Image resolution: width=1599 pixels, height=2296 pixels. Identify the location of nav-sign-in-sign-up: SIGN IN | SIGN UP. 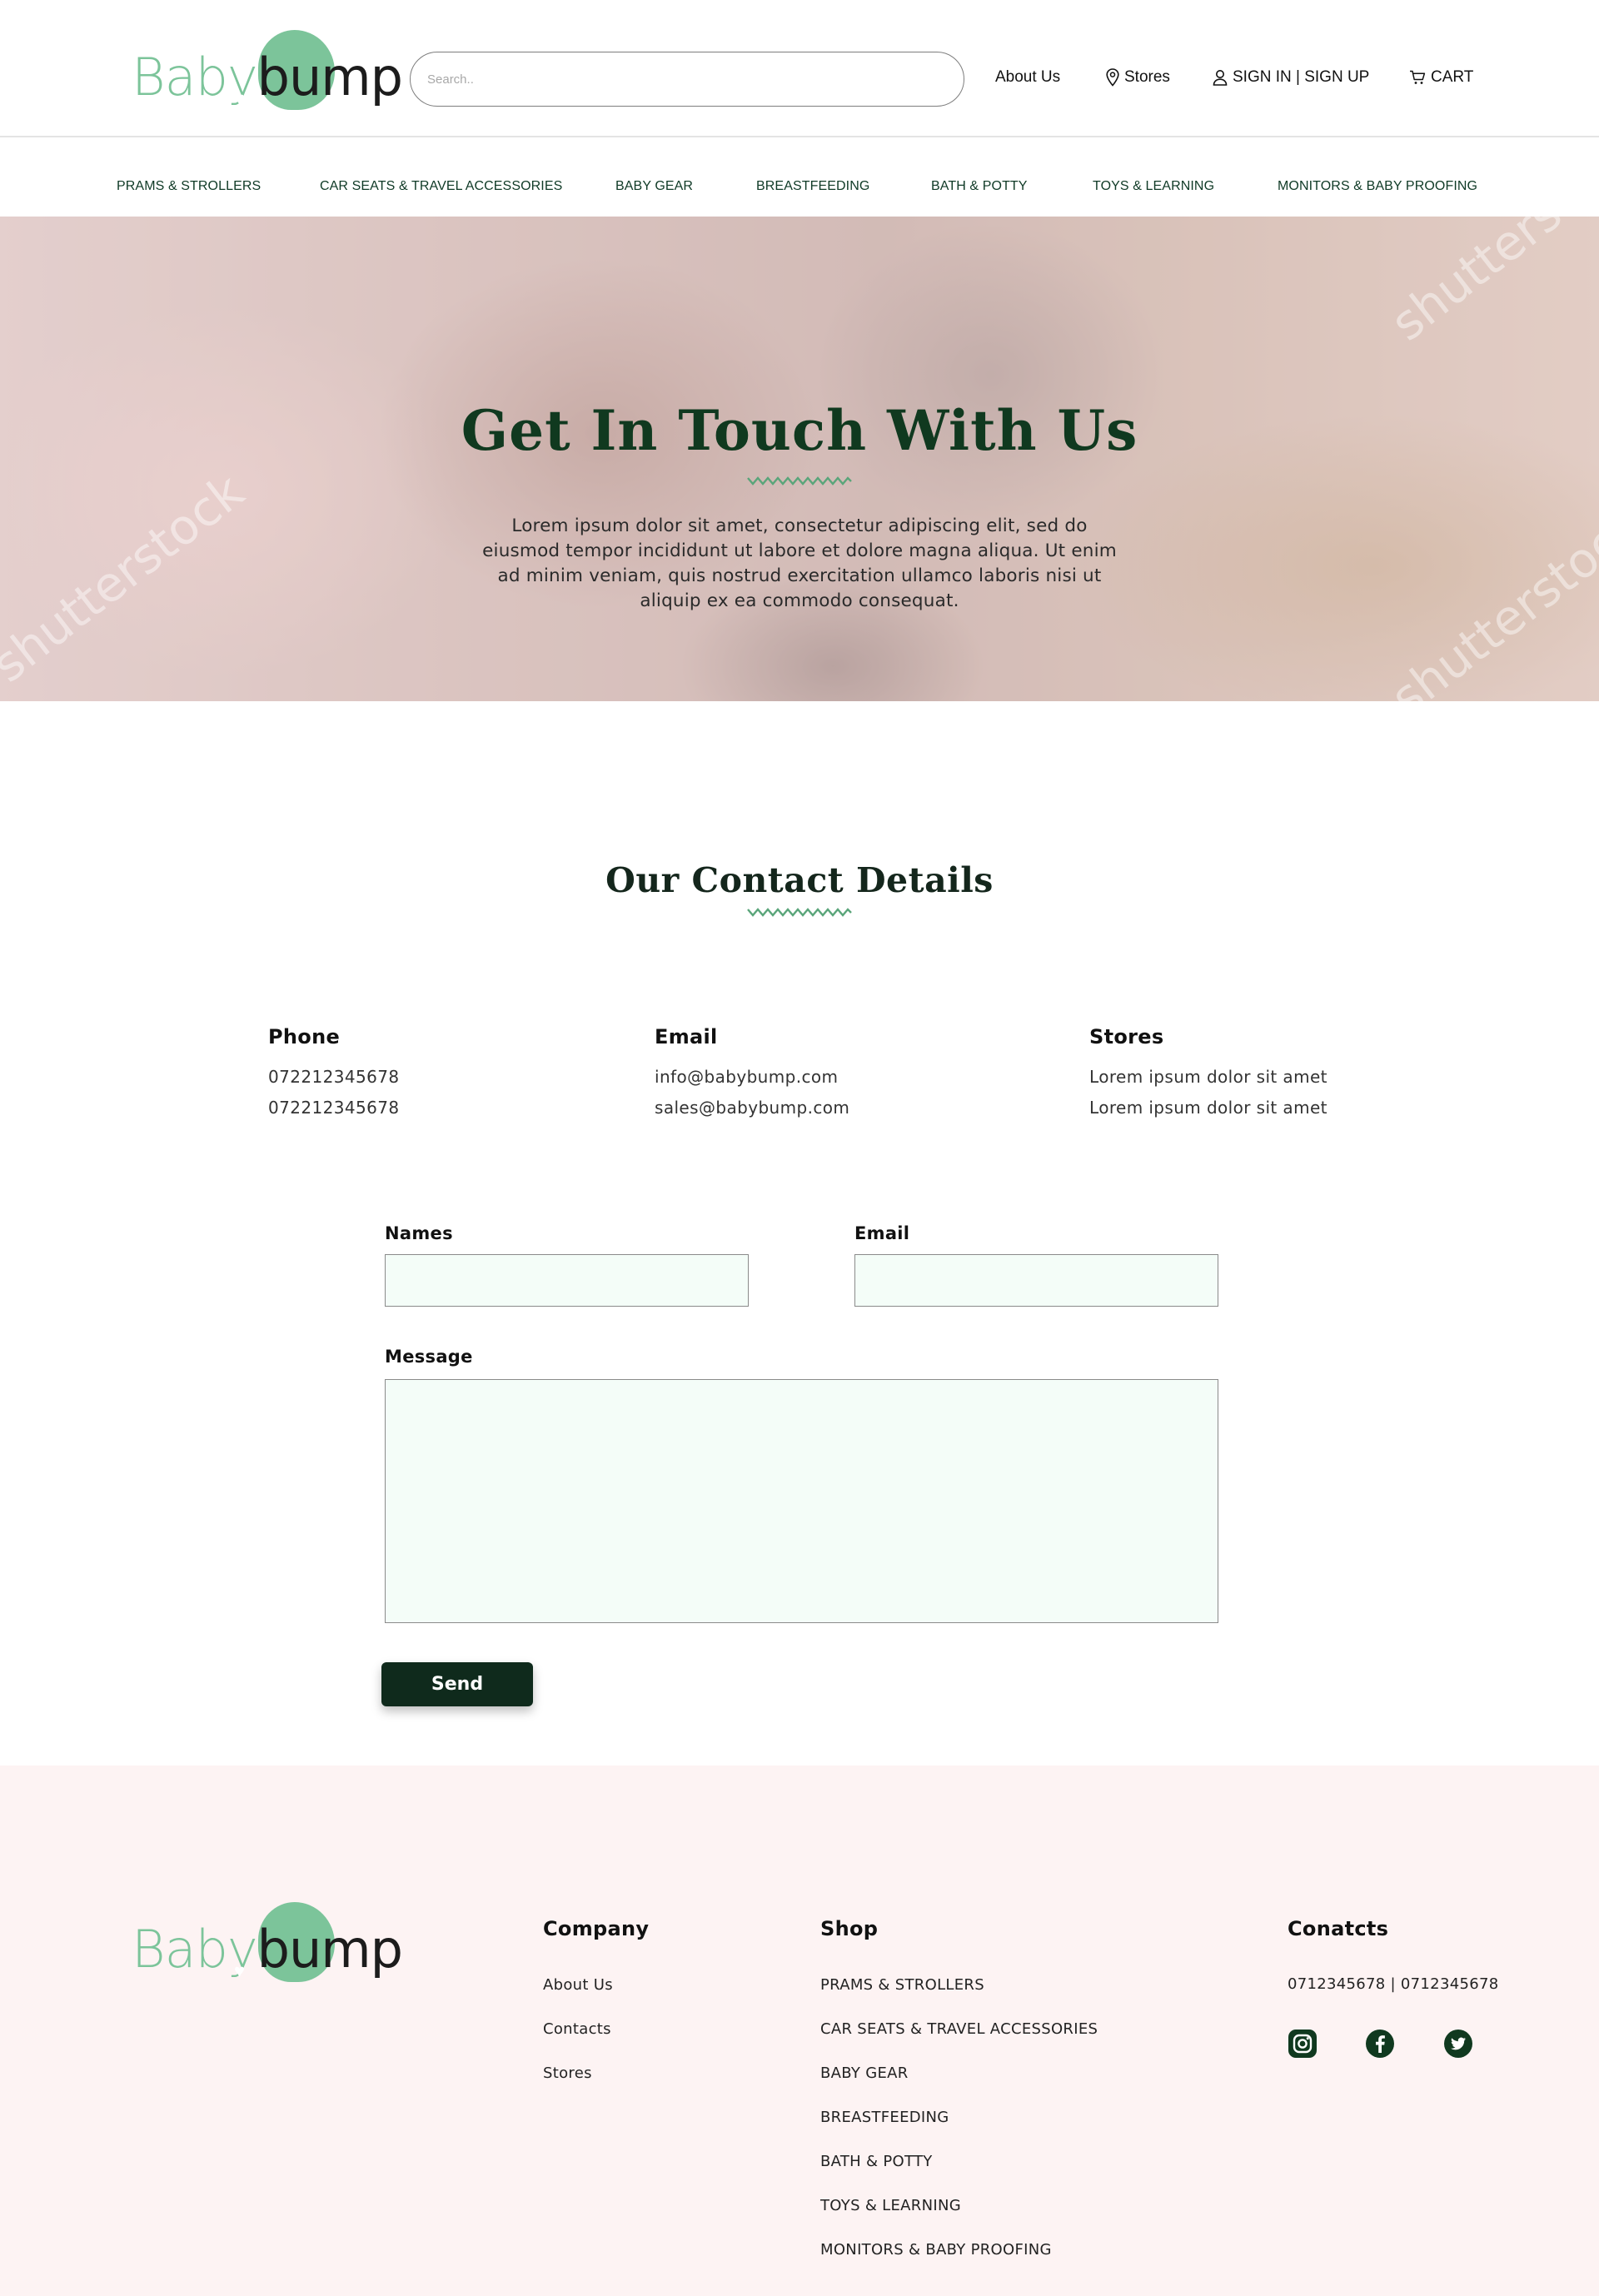
(1291, 78).